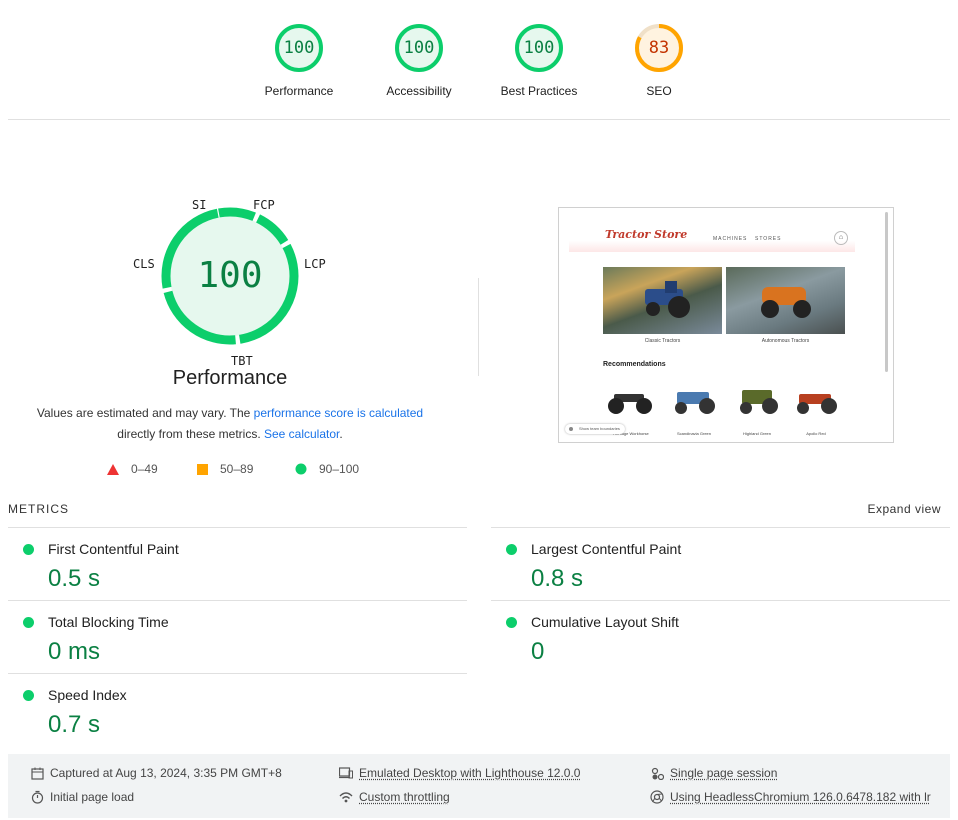  I want to click on preview-team-toggle: Show team boundaries, so click(595, 429).